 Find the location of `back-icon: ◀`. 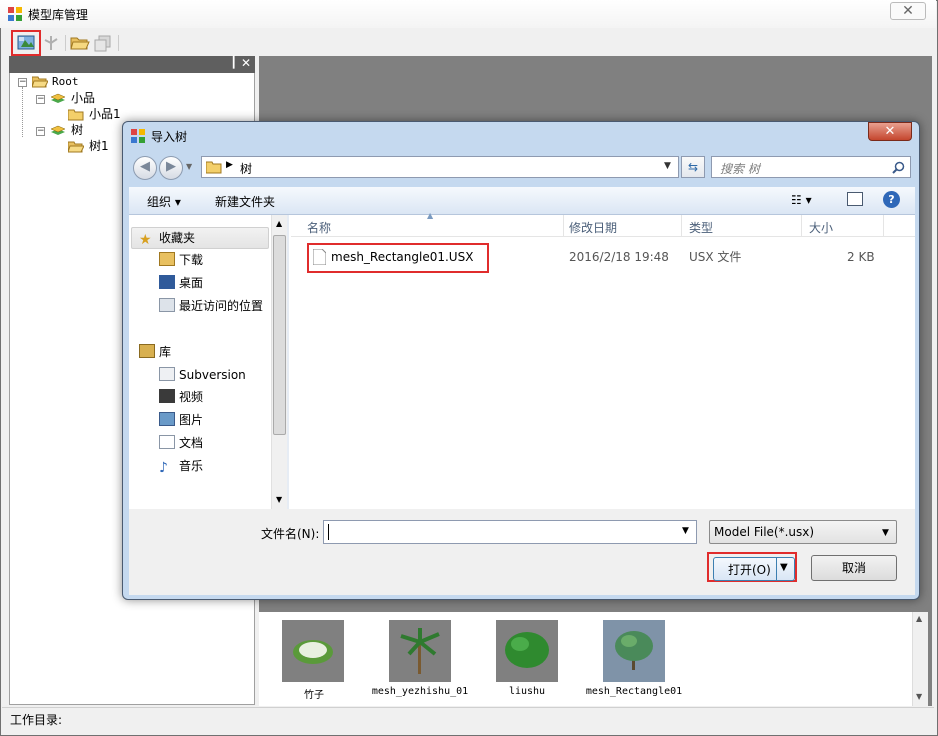

back-icon: ◀ is located at coordinates (145, 168).